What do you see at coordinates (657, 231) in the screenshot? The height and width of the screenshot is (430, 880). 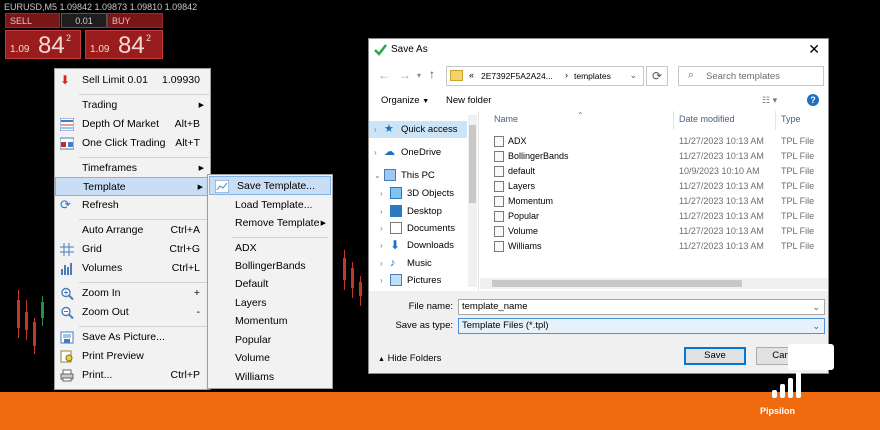 I see `file-row: Volume 11/27/2023 10:13 AM TPL File` at bounding box center [657, 231].